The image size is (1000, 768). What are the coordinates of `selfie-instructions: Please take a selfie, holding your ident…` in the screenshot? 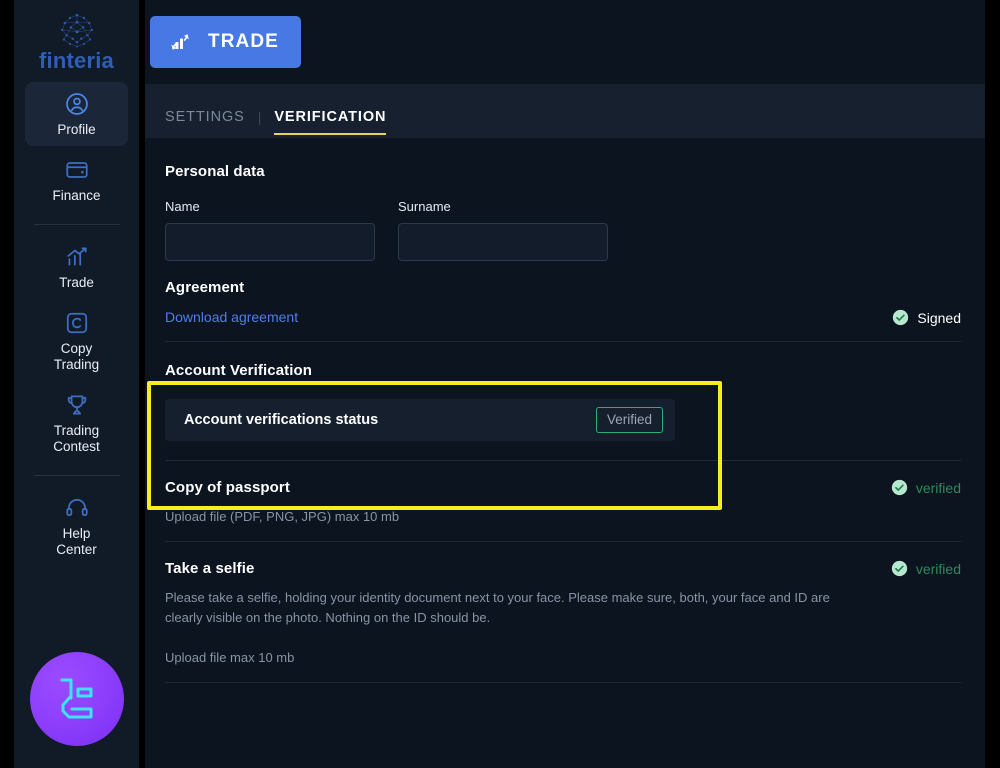 It's located at (497, 607).